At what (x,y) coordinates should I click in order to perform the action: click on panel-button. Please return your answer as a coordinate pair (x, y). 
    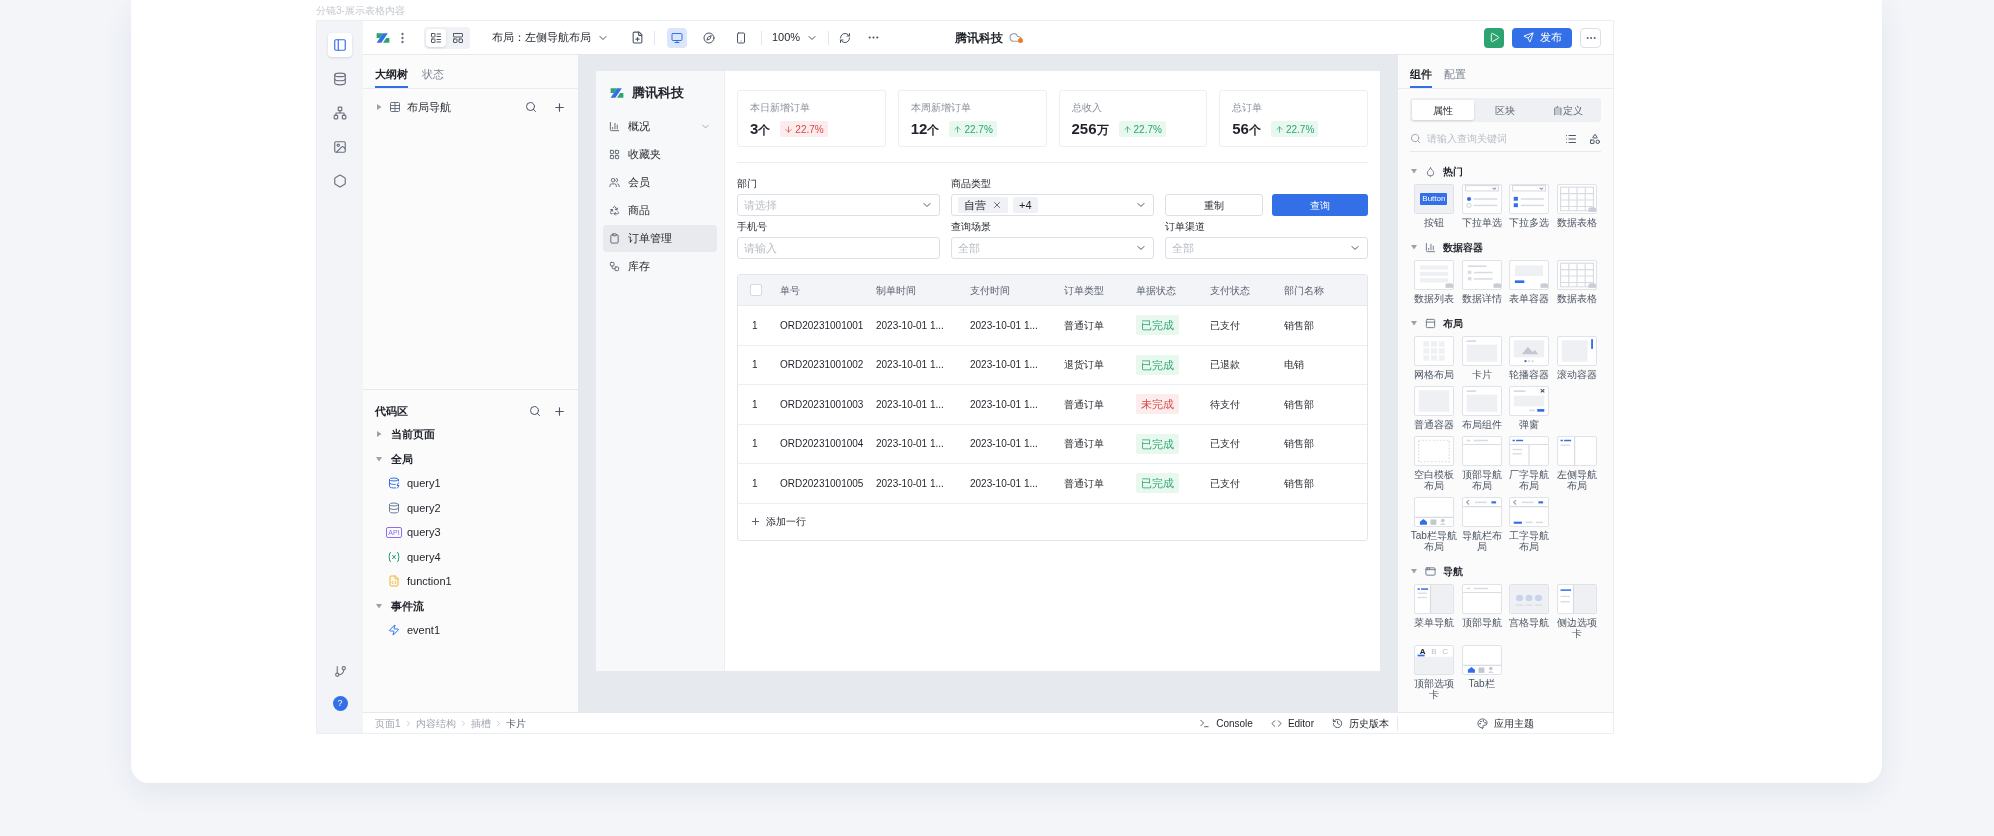
    Looking at the image, I should click on (340, 45).